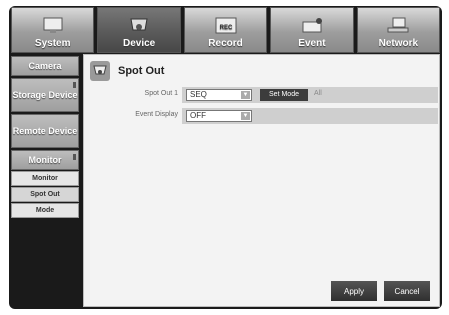 The image size is (449, 315). I want to click on event-display-select: OFF ▼, so click(219, 116).